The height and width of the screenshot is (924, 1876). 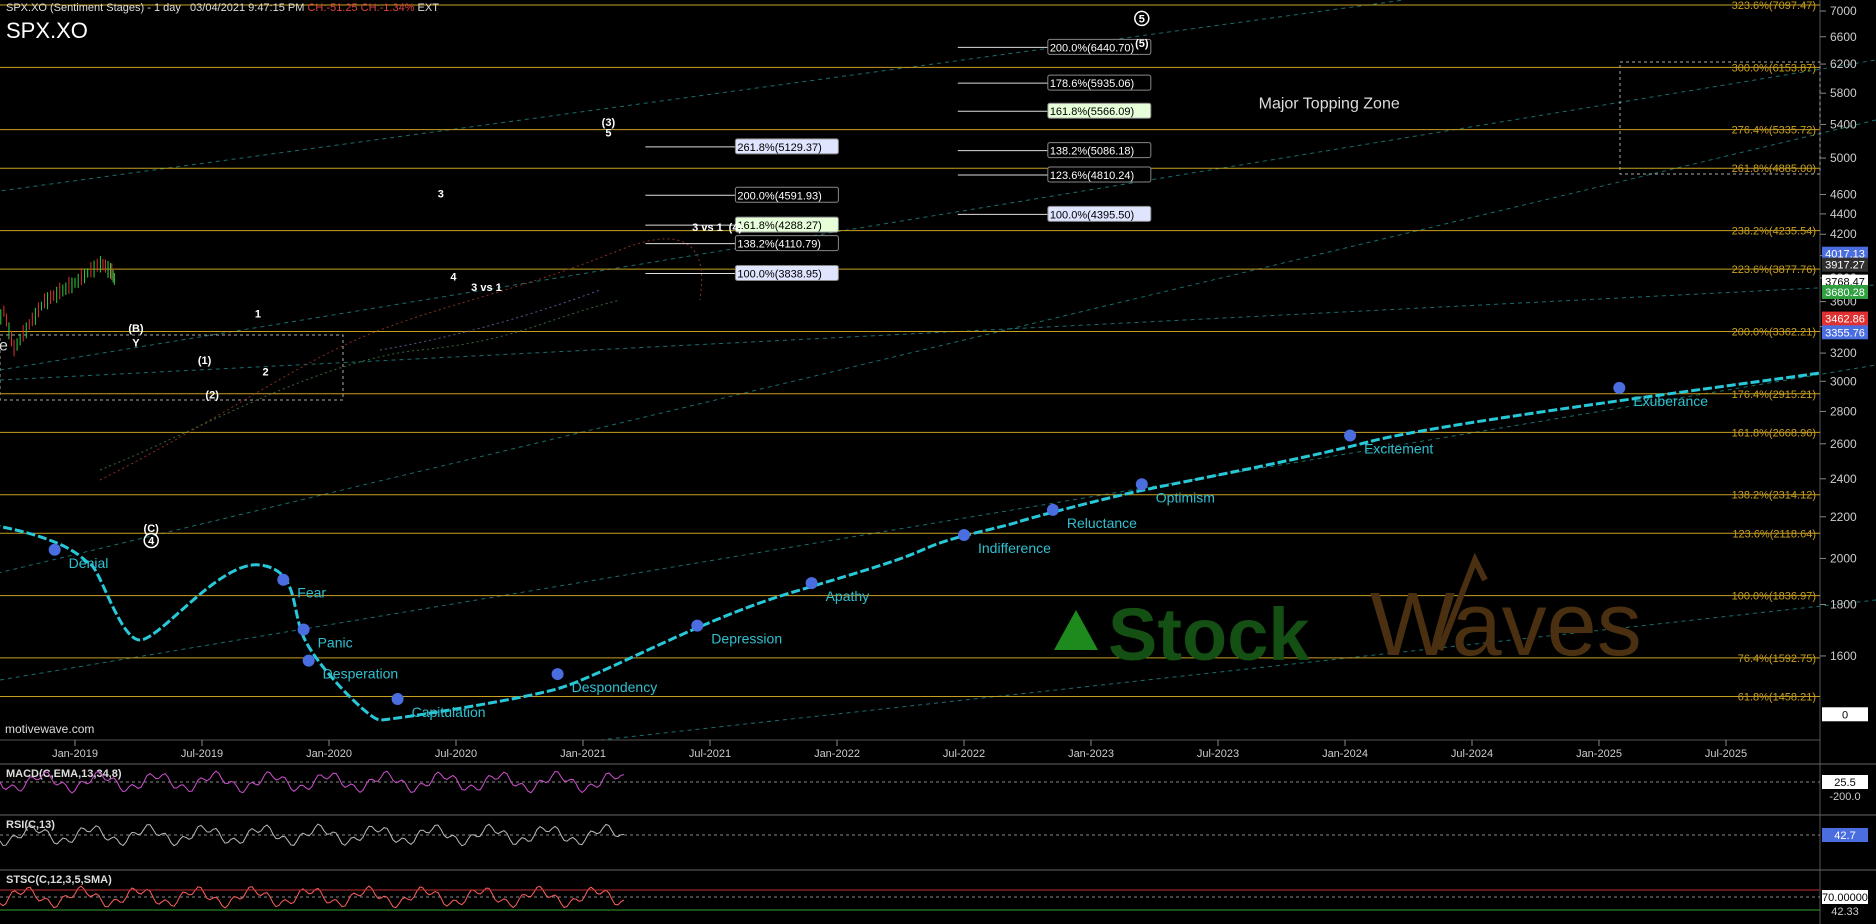 I want to click on price-tag-text: 3462.86, so click(x=1845, y=320).